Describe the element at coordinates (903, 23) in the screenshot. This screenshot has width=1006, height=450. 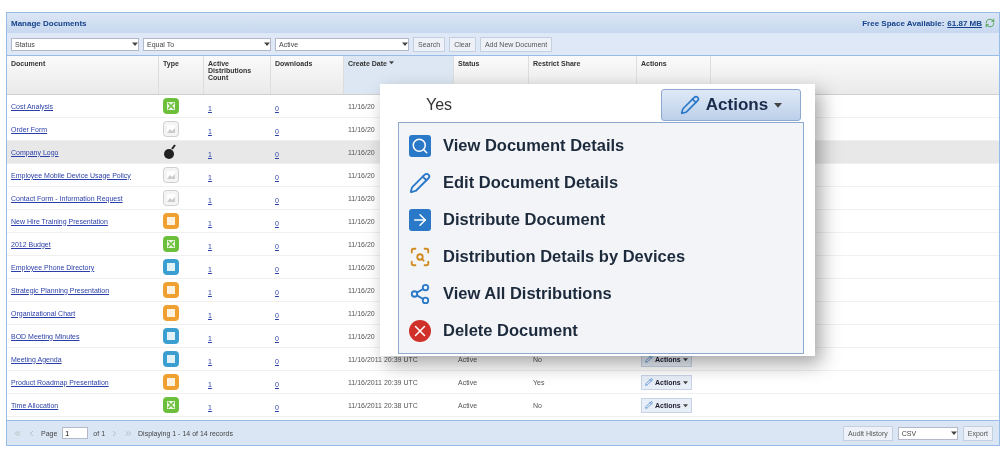
I see `free-space-label: Free Space Available:` at that location.